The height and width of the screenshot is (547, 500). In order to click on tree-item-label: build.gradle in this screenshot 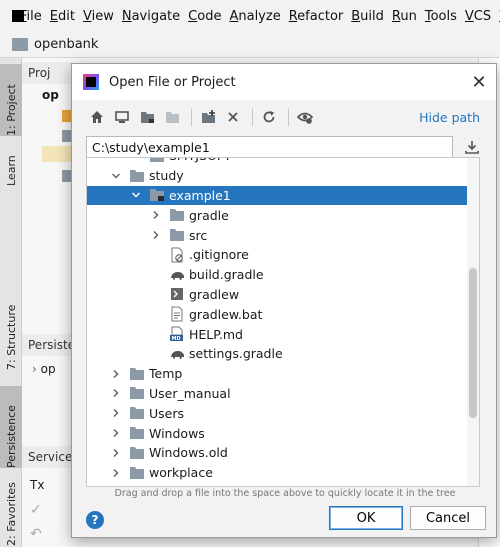, I will do `click(226, 275)`.